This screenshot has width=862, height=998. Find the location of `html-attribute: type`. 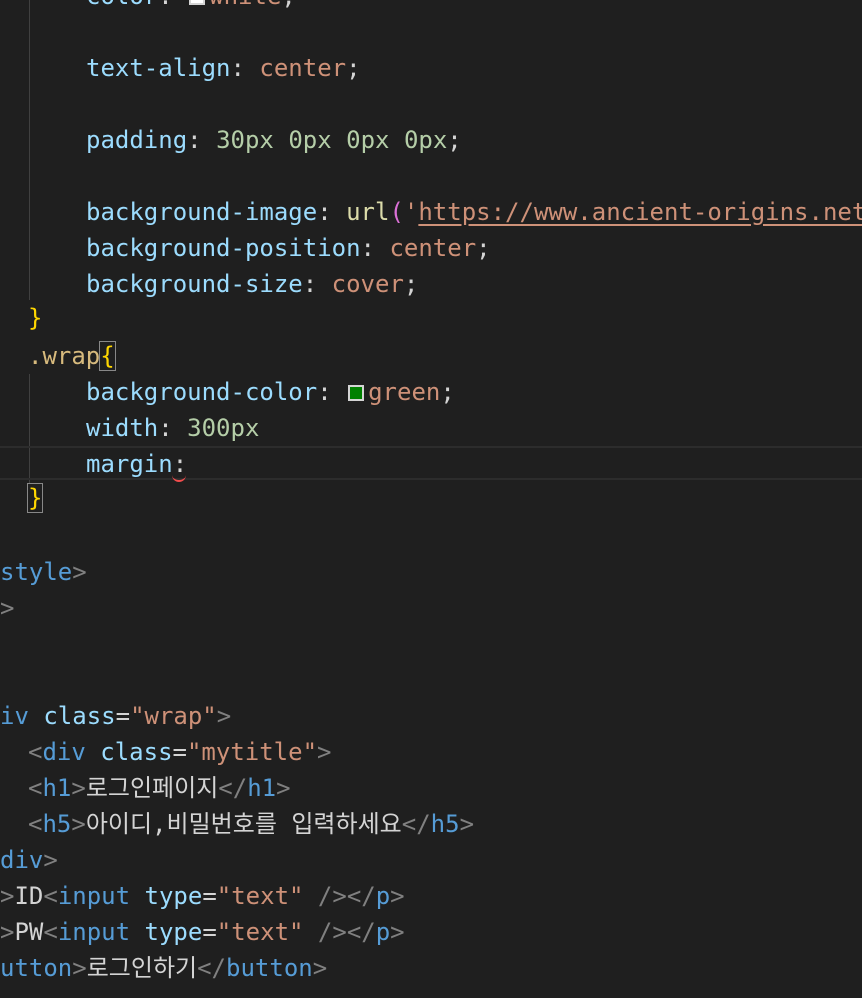

html-attribute: type is located at coordinates (173, 932).